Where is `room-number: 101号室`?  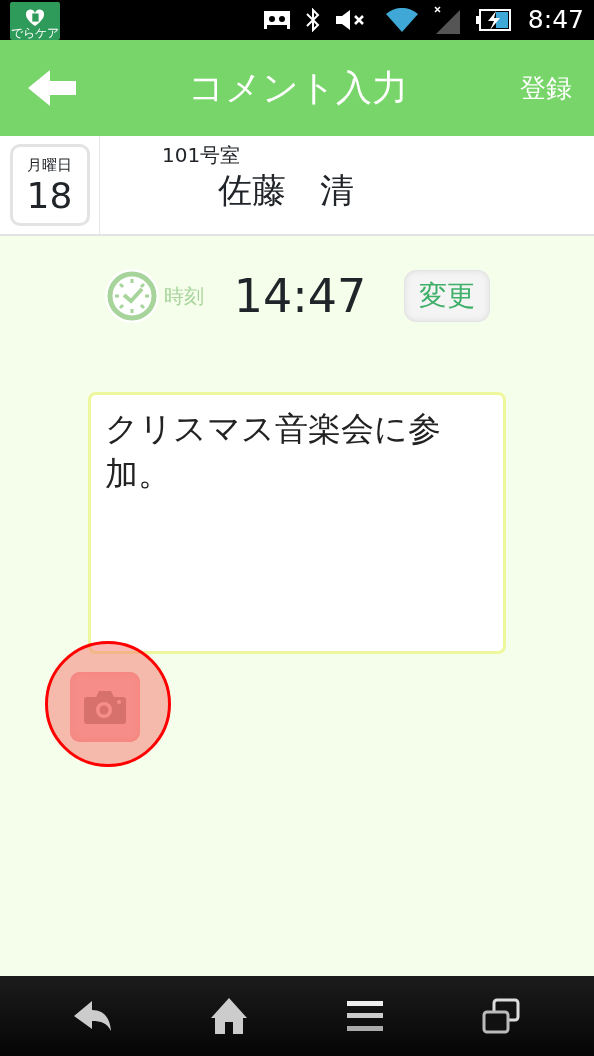 room-number: 101号室 is located at coordinates (201, 155).